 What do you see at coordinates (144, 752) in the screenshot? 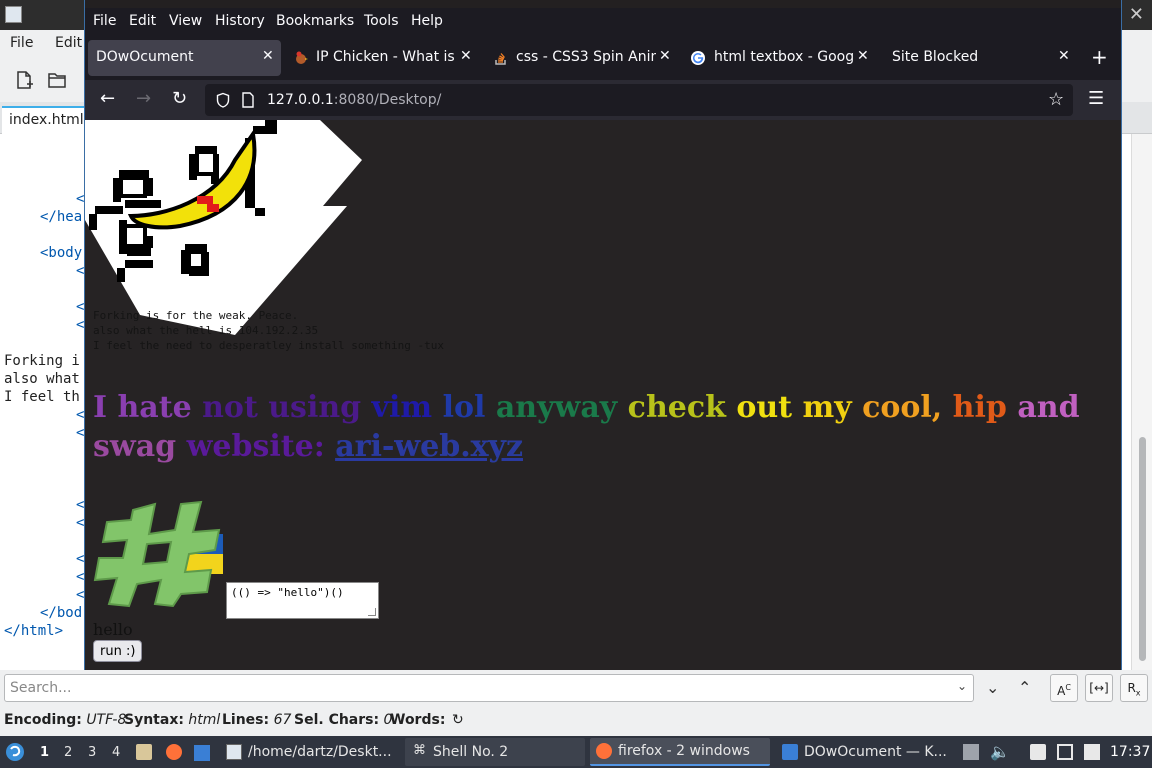
I see `files-launcher-icon` at bounding box center [144, 752].